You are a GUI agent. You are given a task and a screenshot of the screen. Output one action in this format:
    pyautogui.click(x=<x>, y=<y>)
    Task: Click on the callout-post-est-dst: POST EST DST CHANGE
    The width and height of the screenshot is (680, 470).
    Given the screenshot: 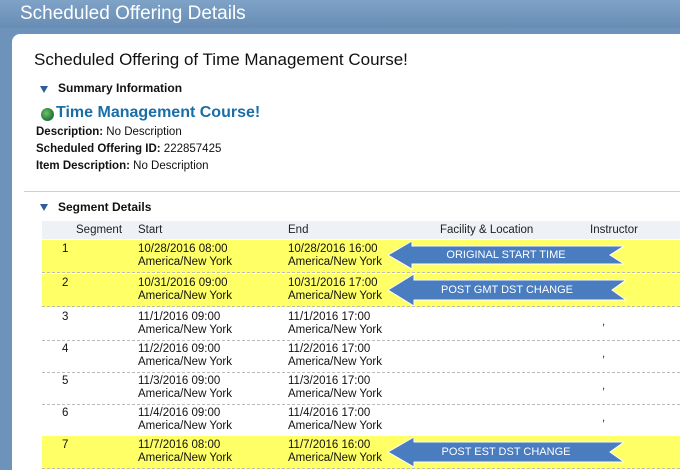 What is the action you would take?
    pyautogui.click(x=506, y=452)
    